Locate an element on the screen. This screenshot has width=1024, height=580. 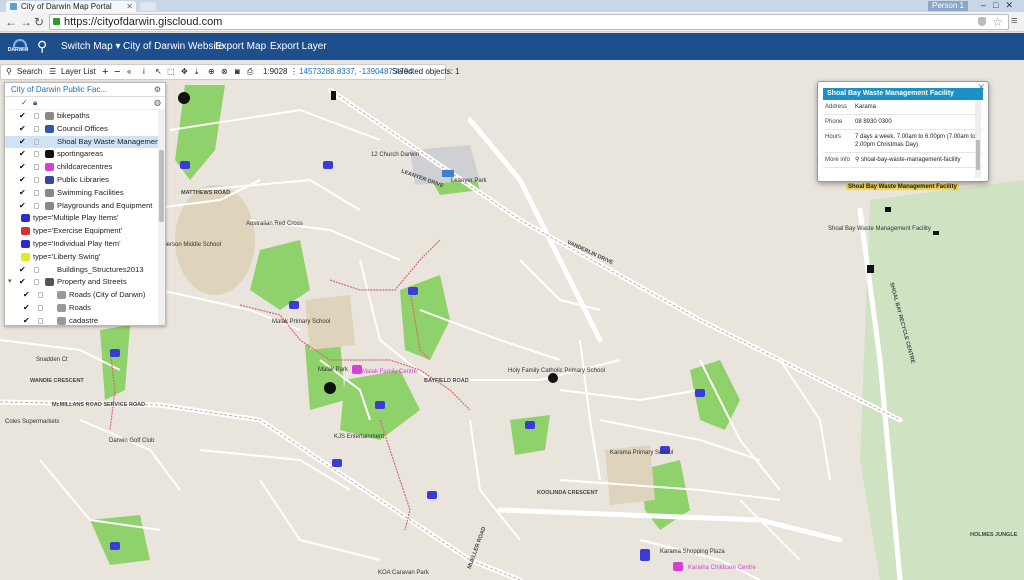
map-search-button: Search is located at coordinates (29, 72).